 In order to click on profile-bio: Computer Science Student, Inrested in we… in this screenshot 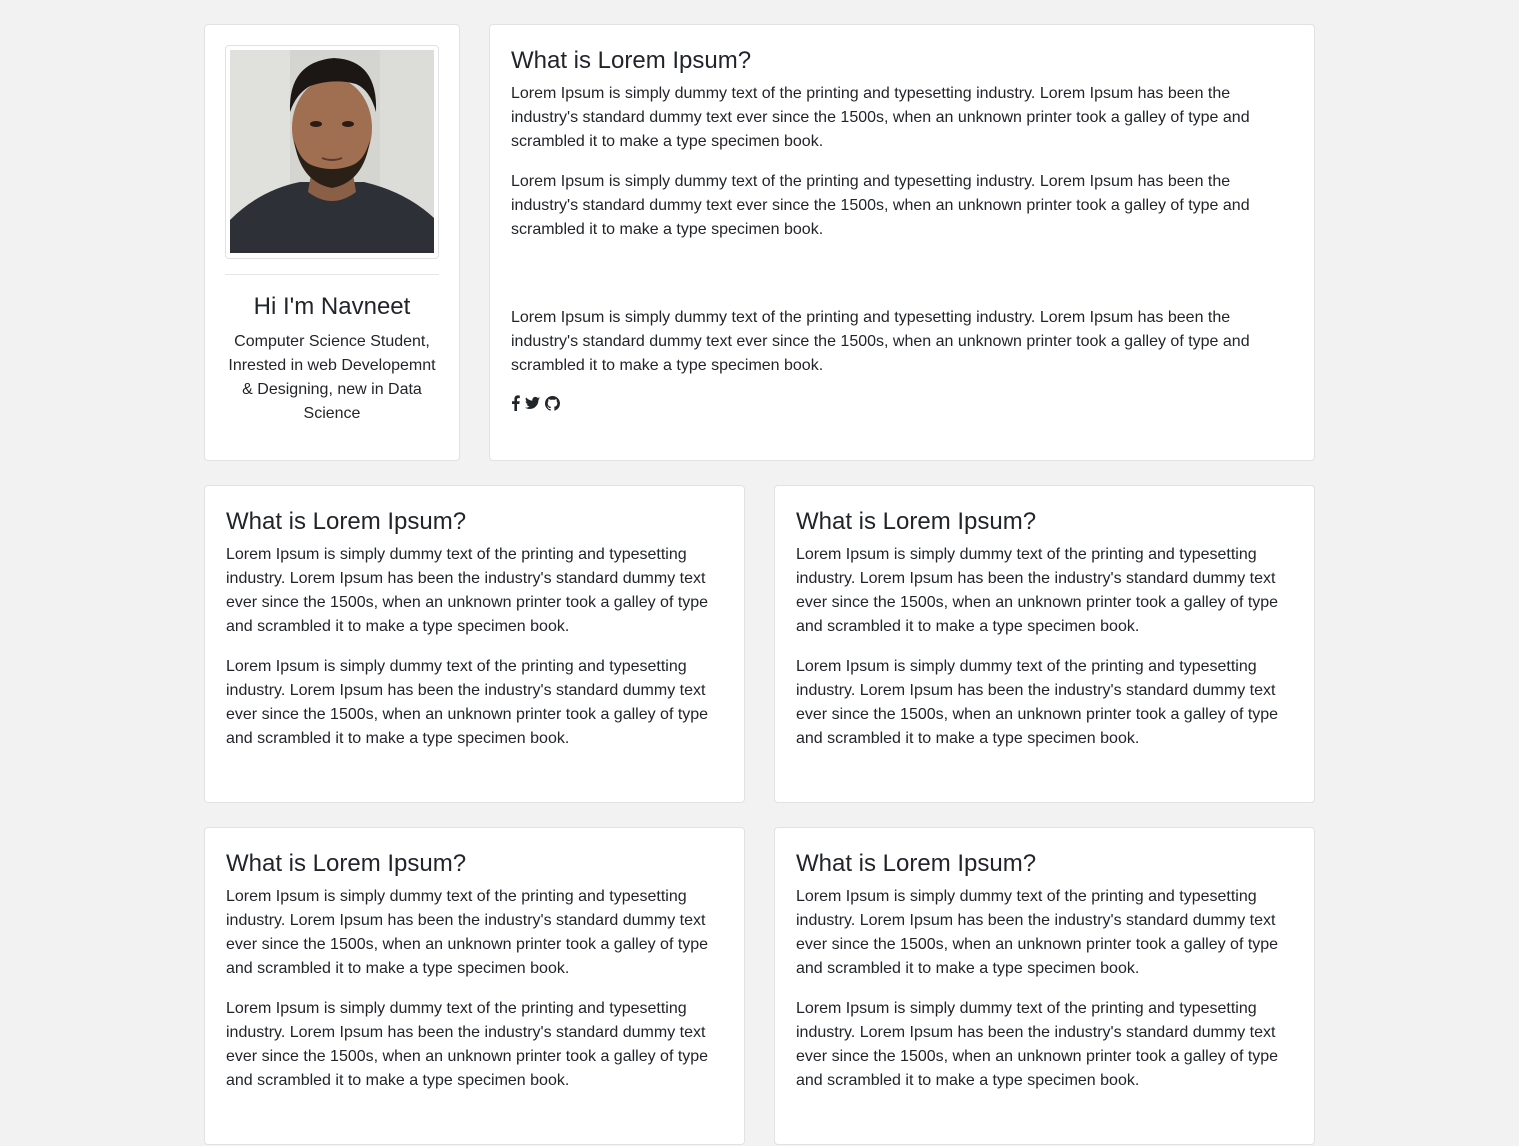, I will do `click(332, 377)`.